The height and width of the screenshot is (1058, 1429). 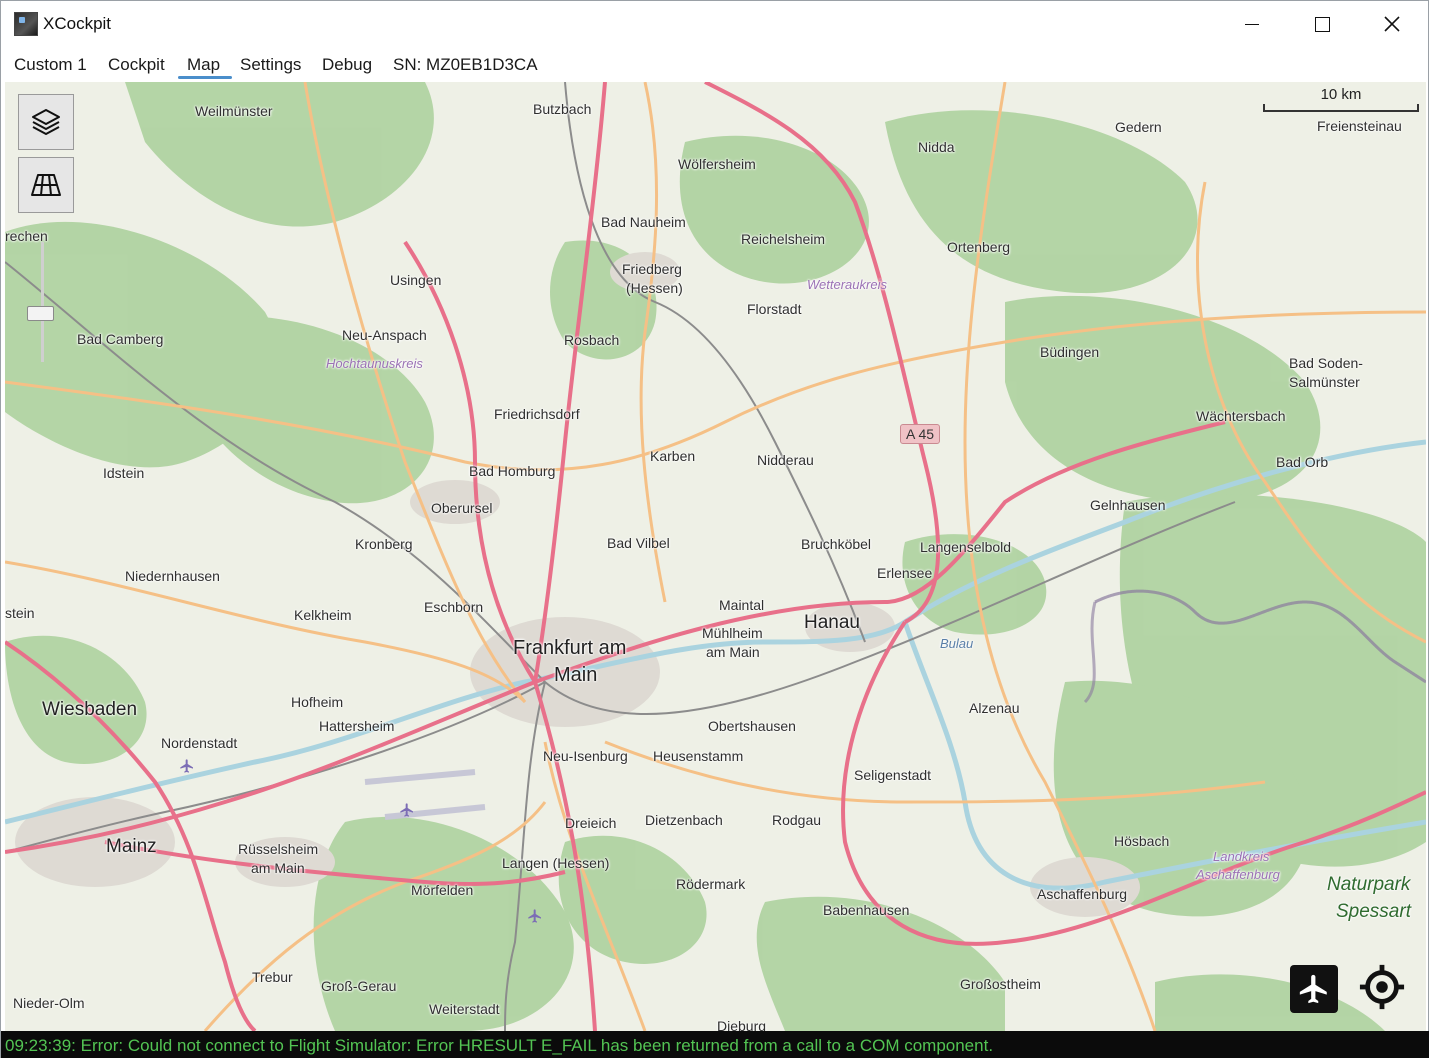 I want to click on place-label: Mainz, so click(x=131, y=846).